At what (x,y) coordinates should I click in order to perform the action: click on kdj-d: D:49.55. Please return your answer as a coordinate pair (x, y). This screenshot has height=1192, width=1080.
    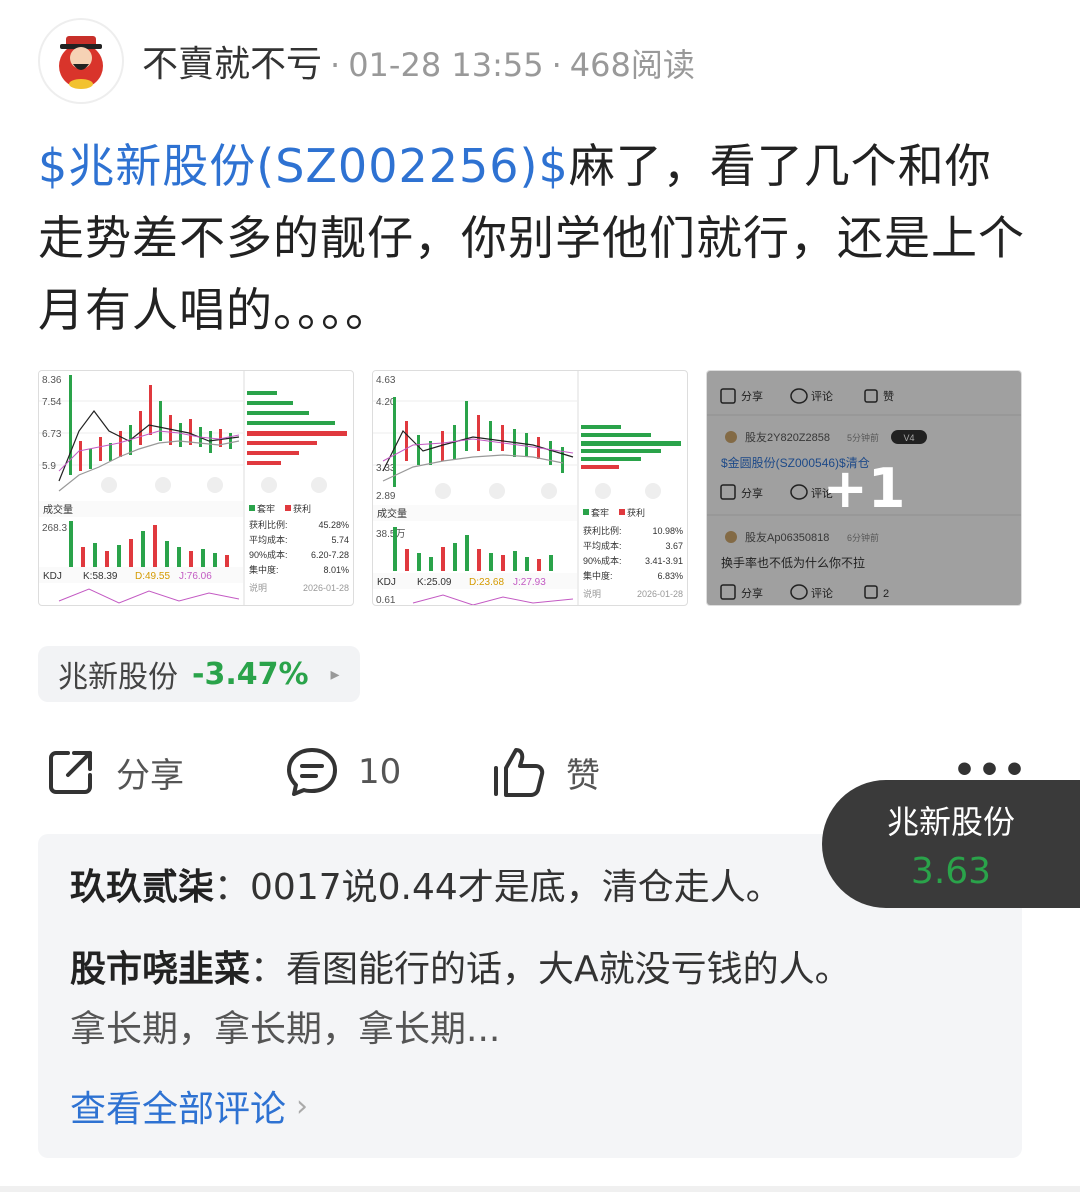
    Looking at the image, I should click on (152, 576).